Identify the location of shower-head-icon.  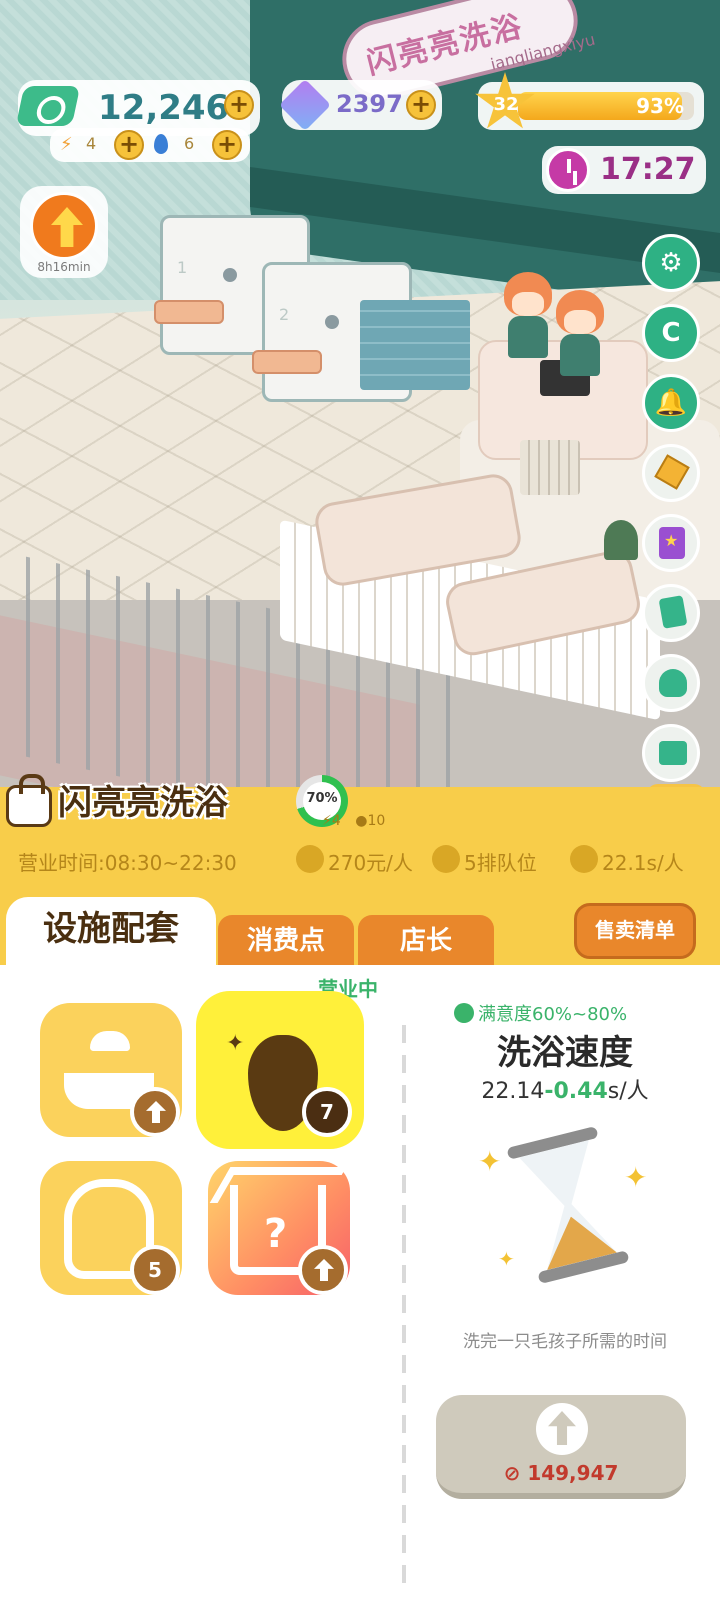
(110, 1041).